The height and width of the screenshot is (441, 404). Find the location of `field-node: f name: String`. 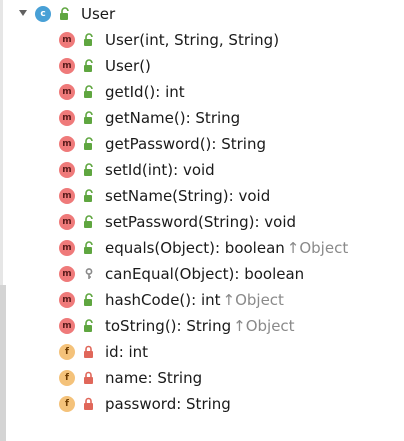

field-node: f name: String is located at coordinates (130, 378).